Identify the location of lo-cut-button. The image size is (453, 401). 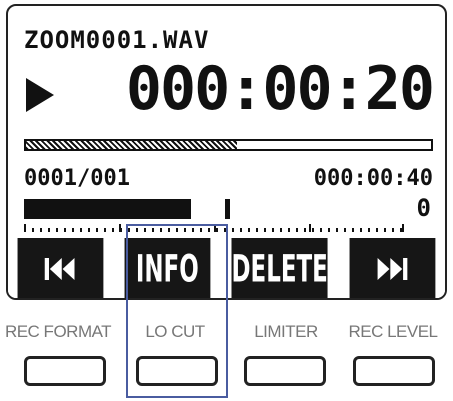
(177, 371).